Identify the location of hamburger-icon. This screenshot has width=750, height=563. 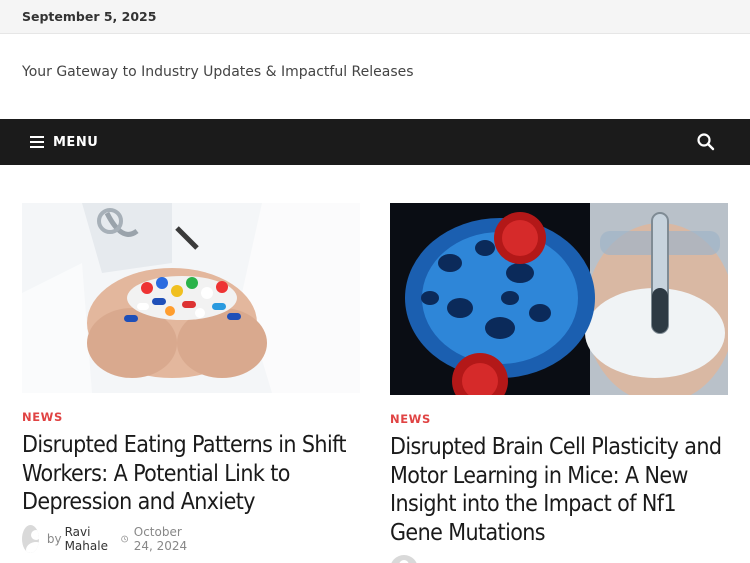
(37, 142).